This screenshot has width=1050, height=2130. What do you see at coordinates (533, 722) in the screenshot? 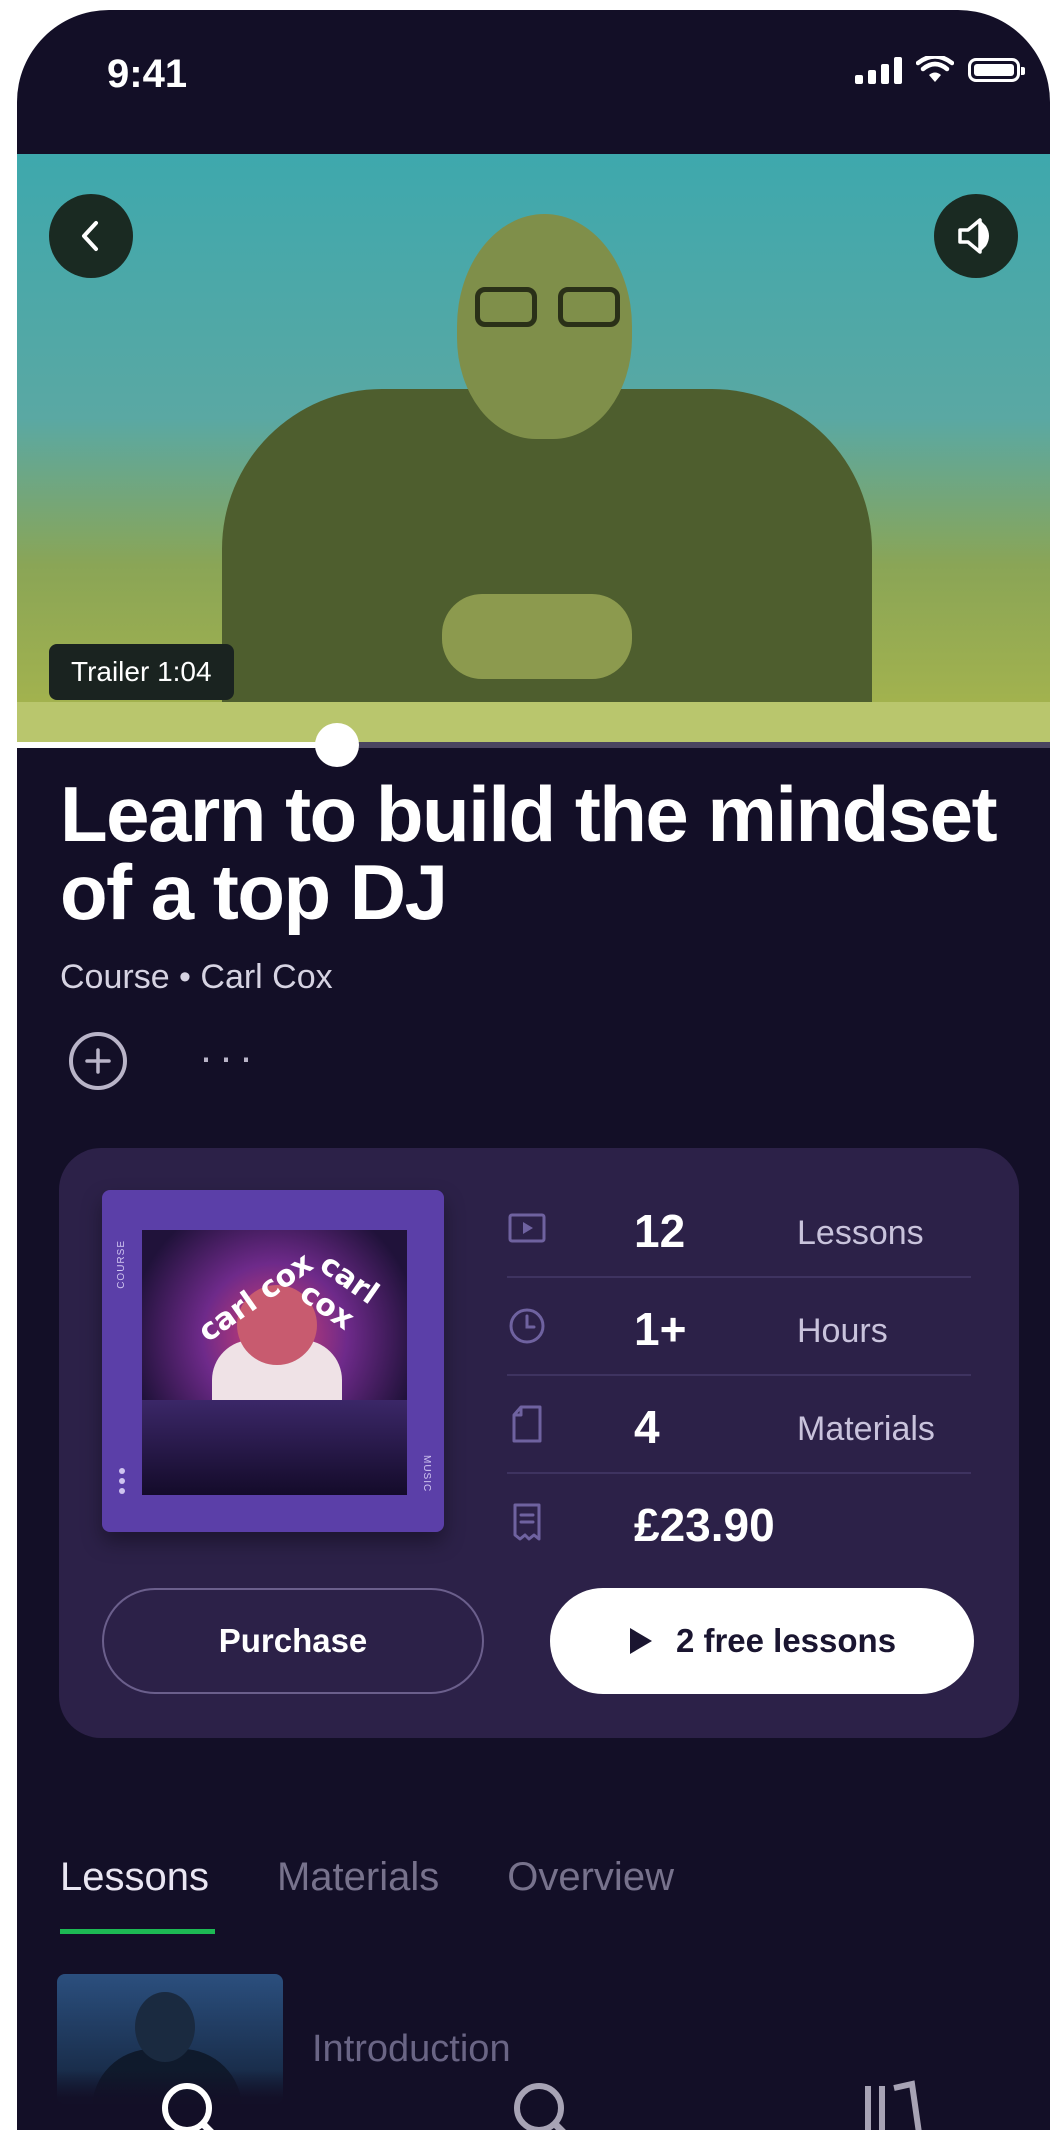
I see `video-desk` at bounding box center [533, 722].